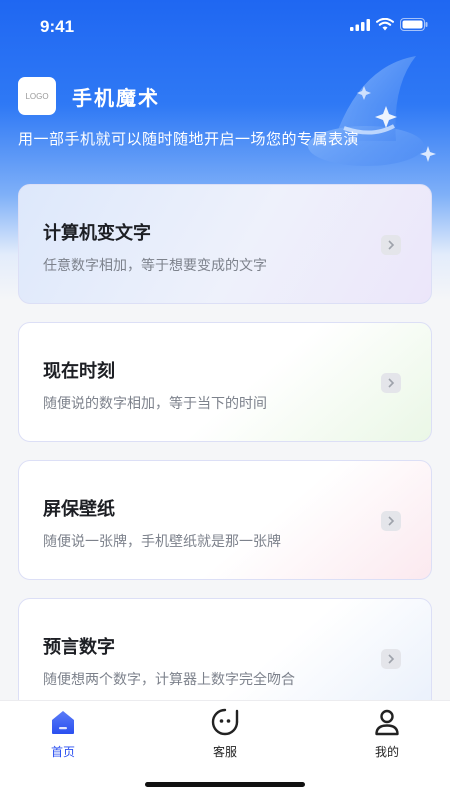  I want to click on tab-profile: 我的, so click(387, 735).